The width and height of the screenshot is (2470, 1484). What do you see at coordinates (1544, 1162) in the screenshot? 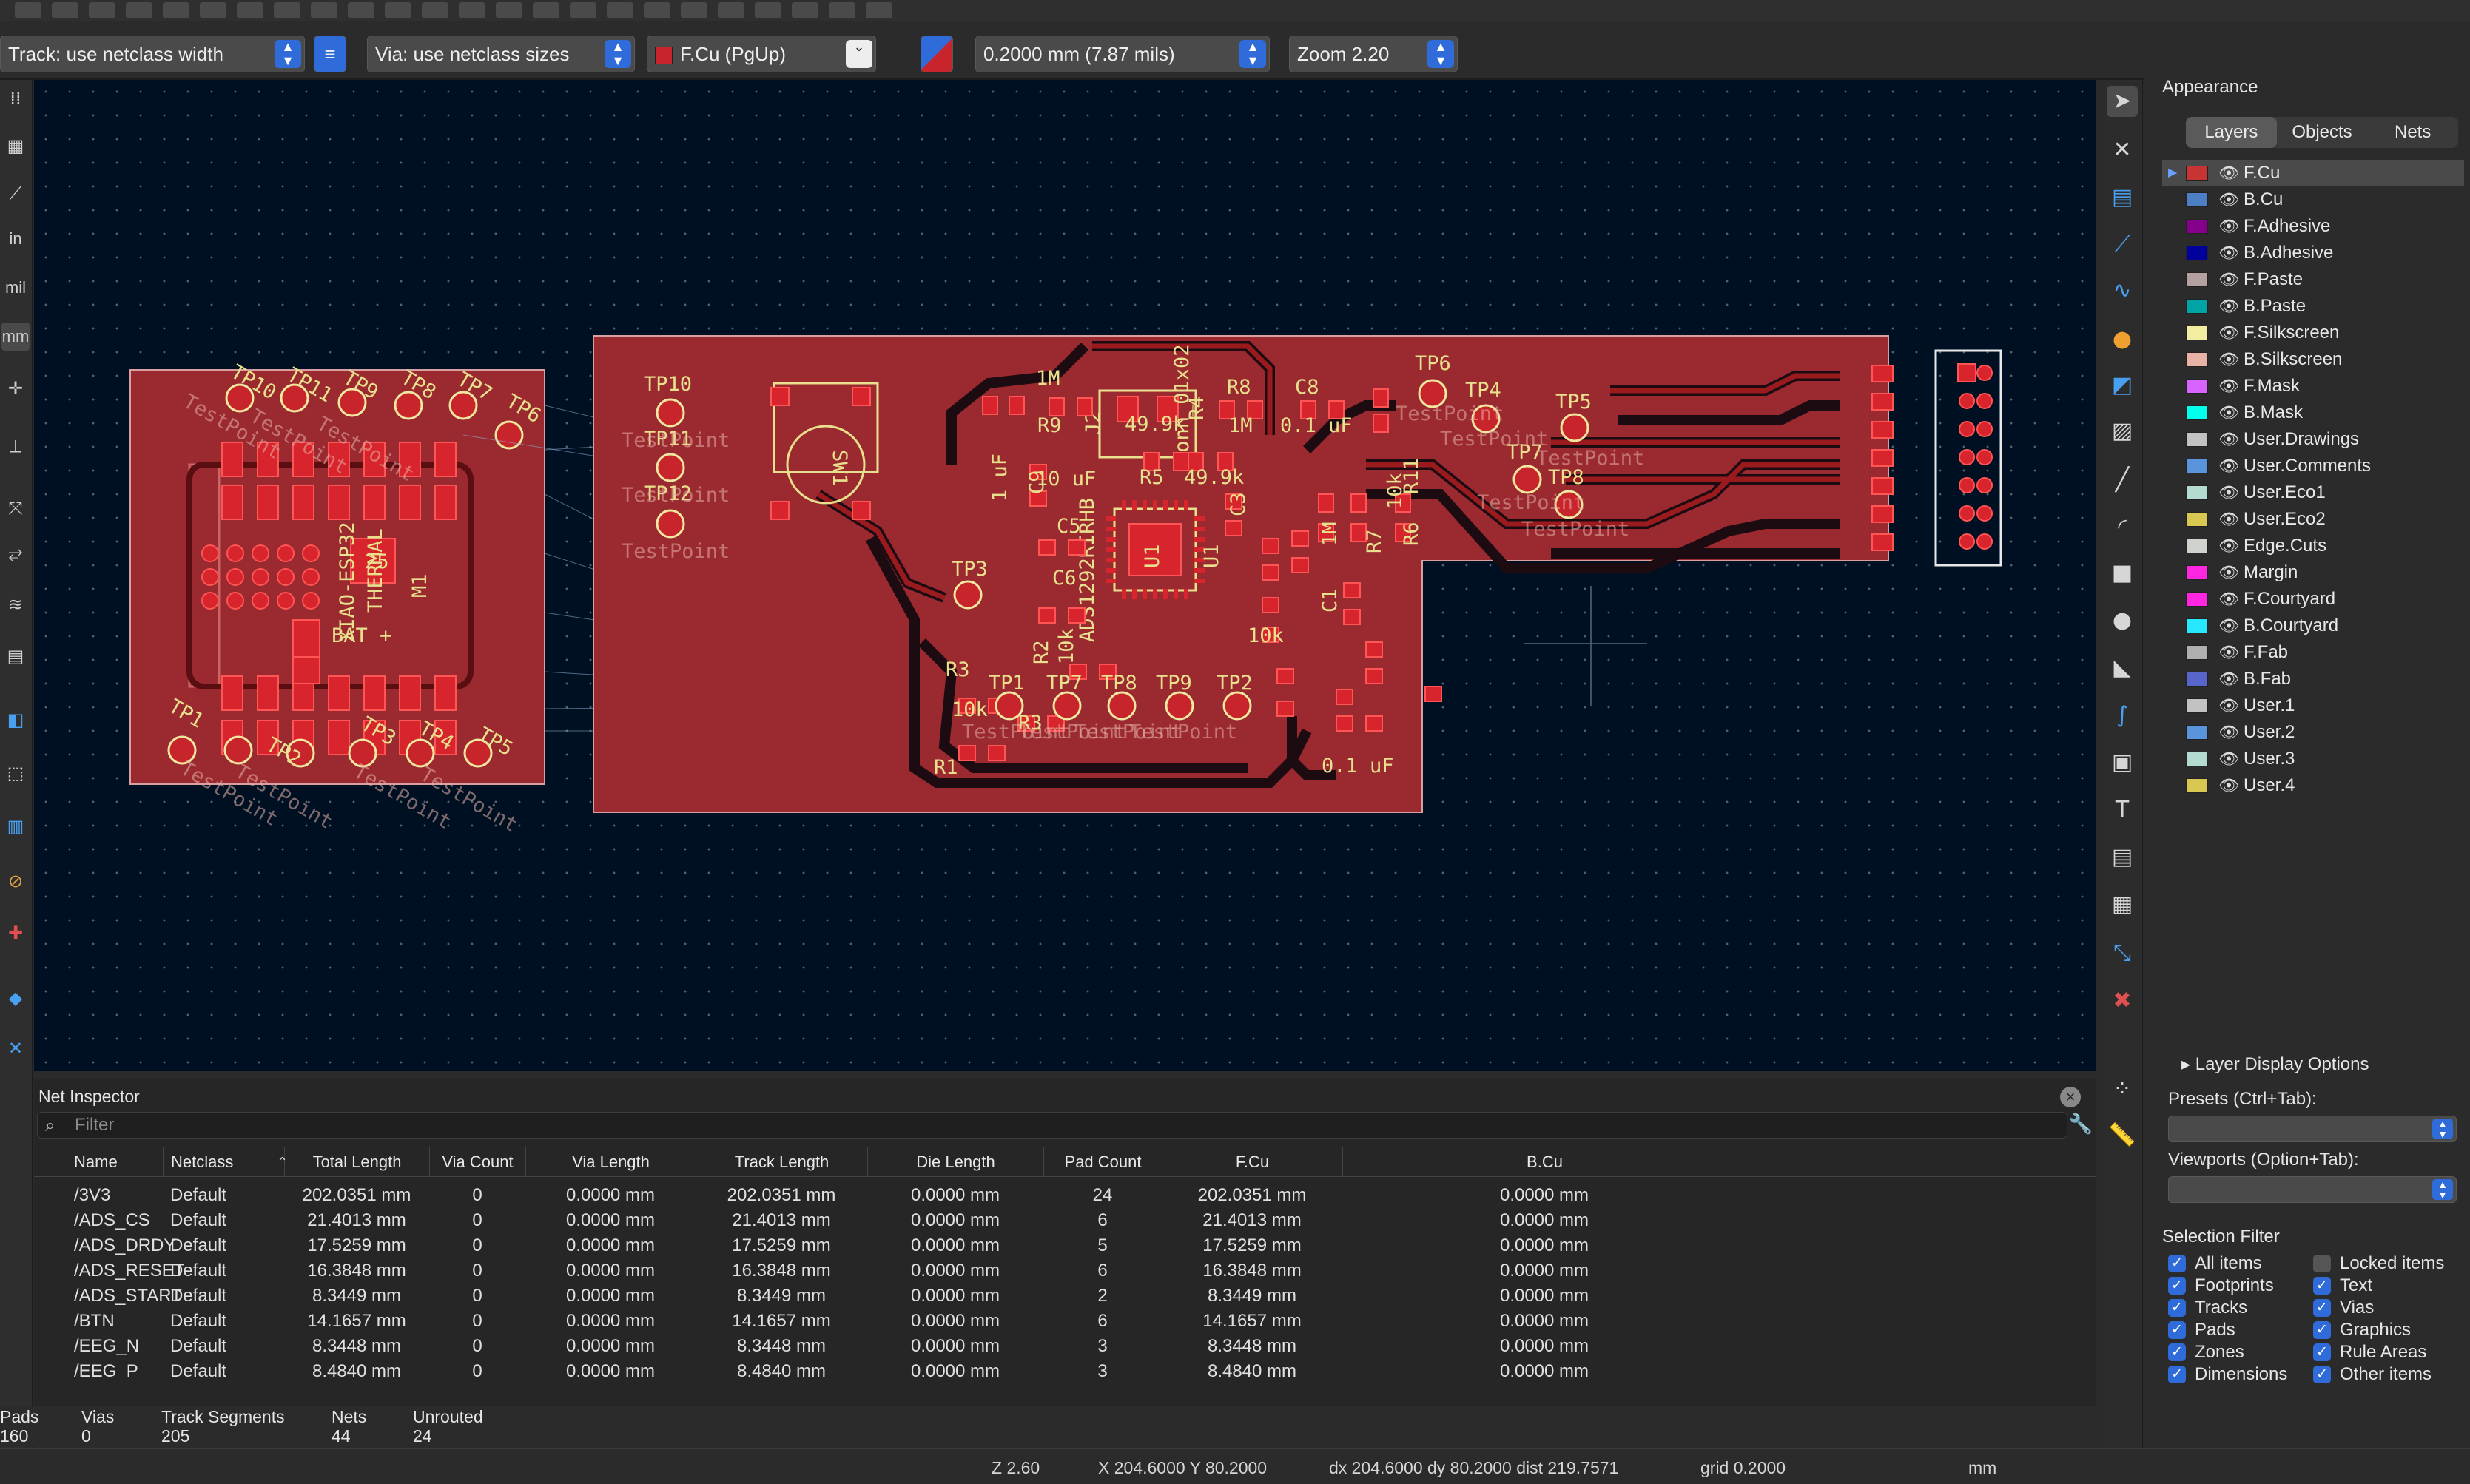
I see `column-header: B.Cu` at bounding box center [1544, 1162].